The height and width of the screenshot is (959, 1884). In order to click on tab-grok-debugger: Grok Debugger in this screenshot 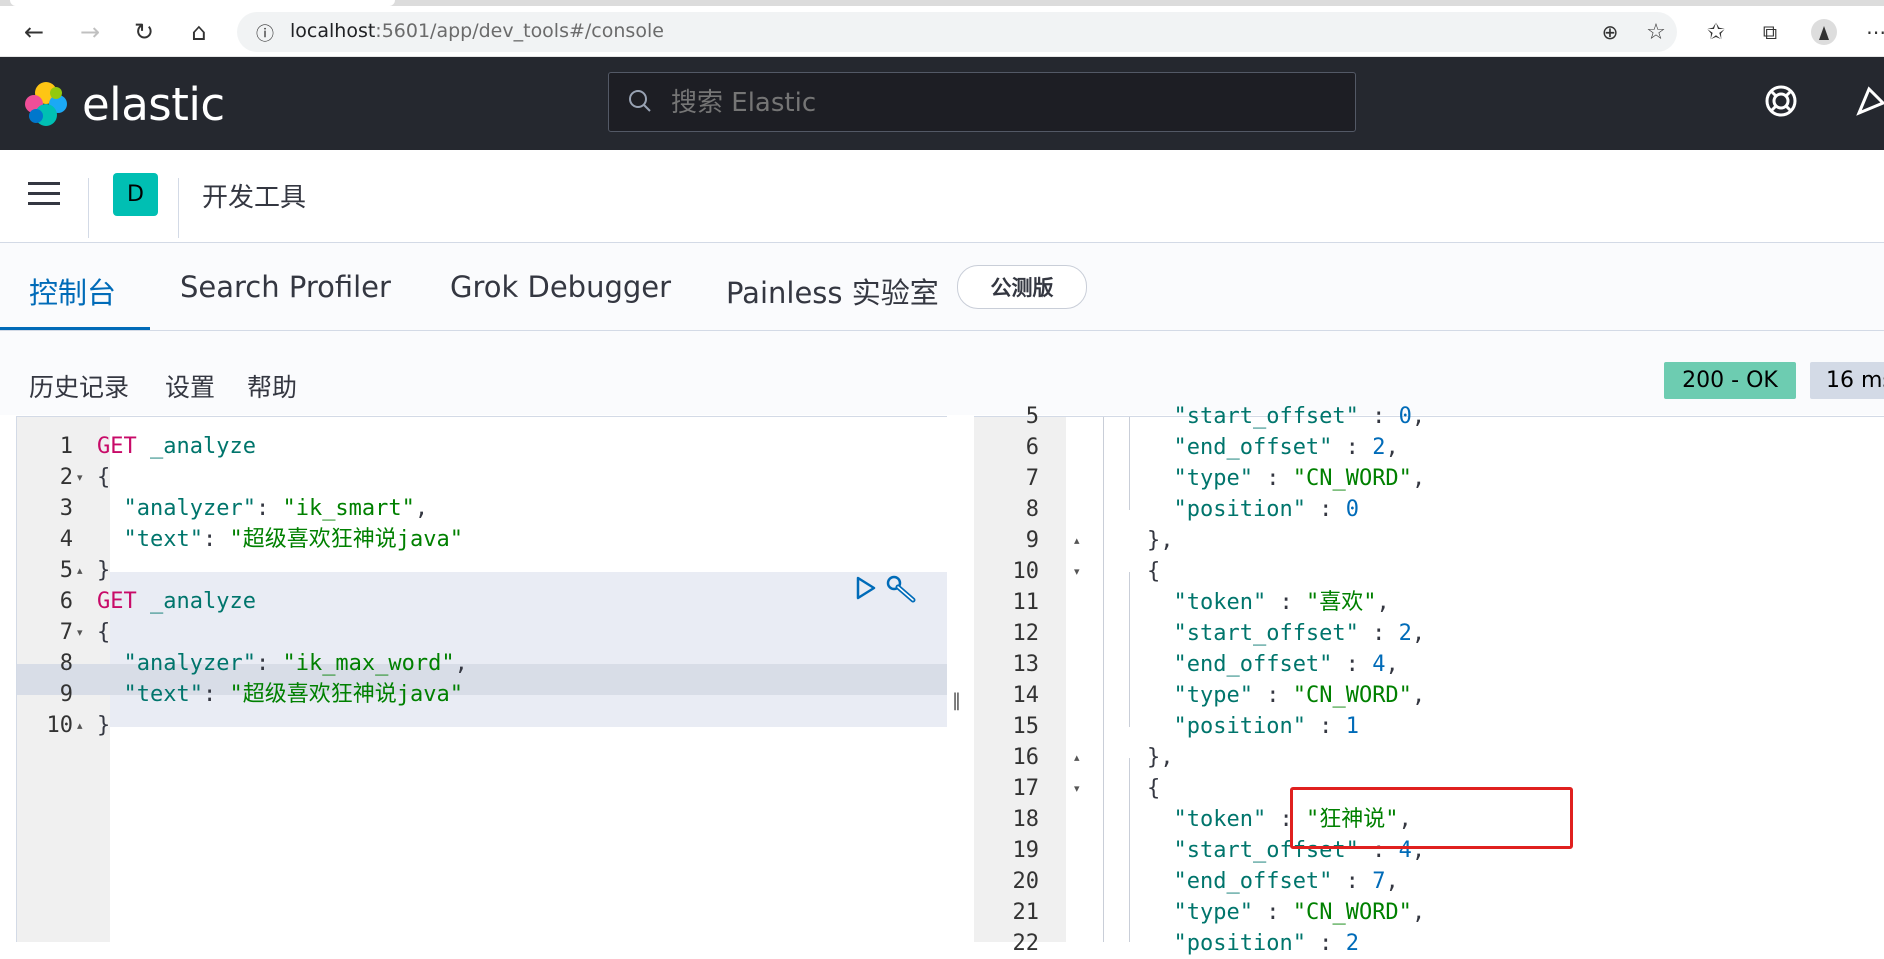, I will do `click(560, 287)`.